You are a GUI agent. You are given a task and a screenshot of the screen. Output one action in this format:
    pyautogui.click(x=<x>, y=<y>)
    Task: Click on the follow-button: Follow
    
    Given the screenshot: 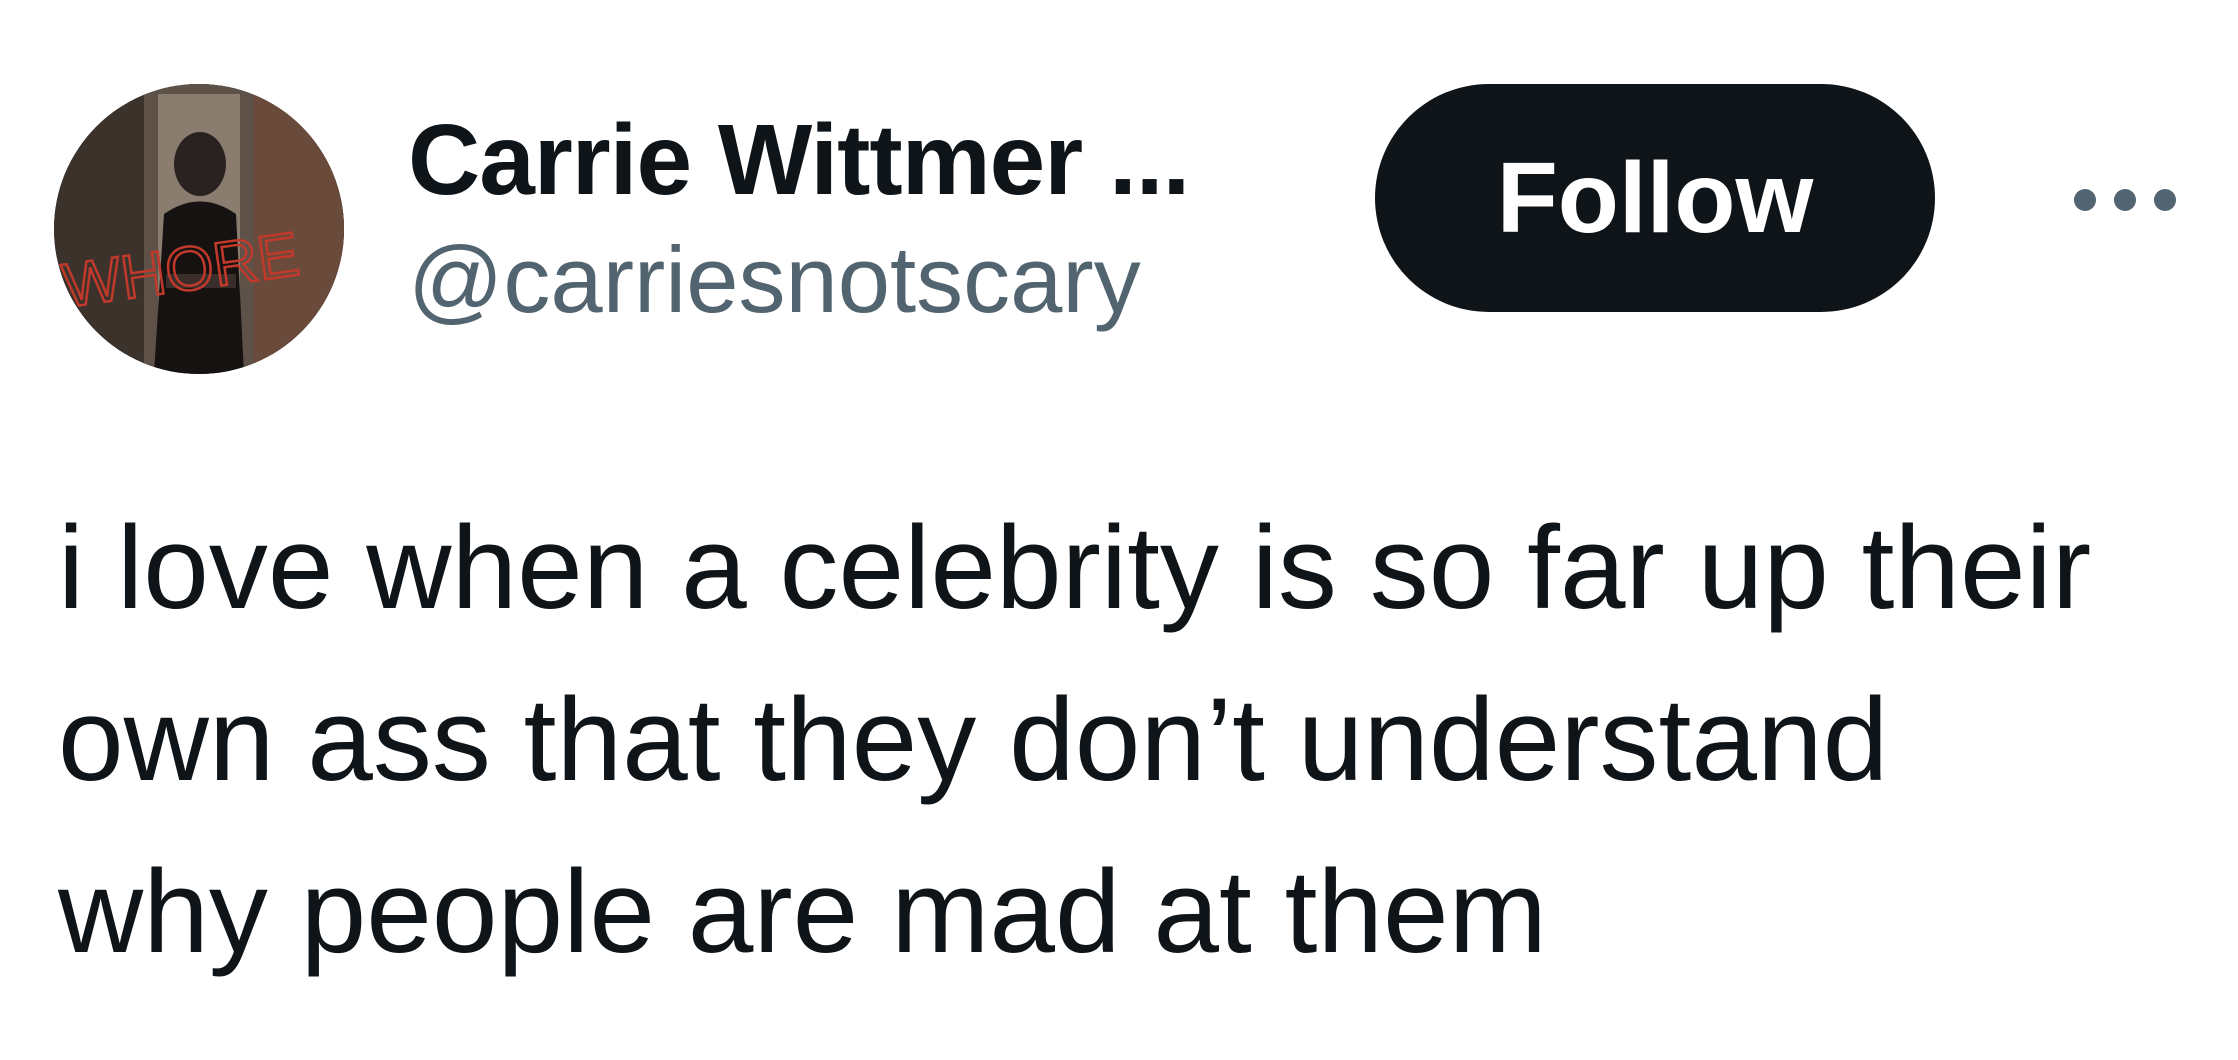 What is the action you would take?
    pyautogui.click(x=1655, y=198)
    